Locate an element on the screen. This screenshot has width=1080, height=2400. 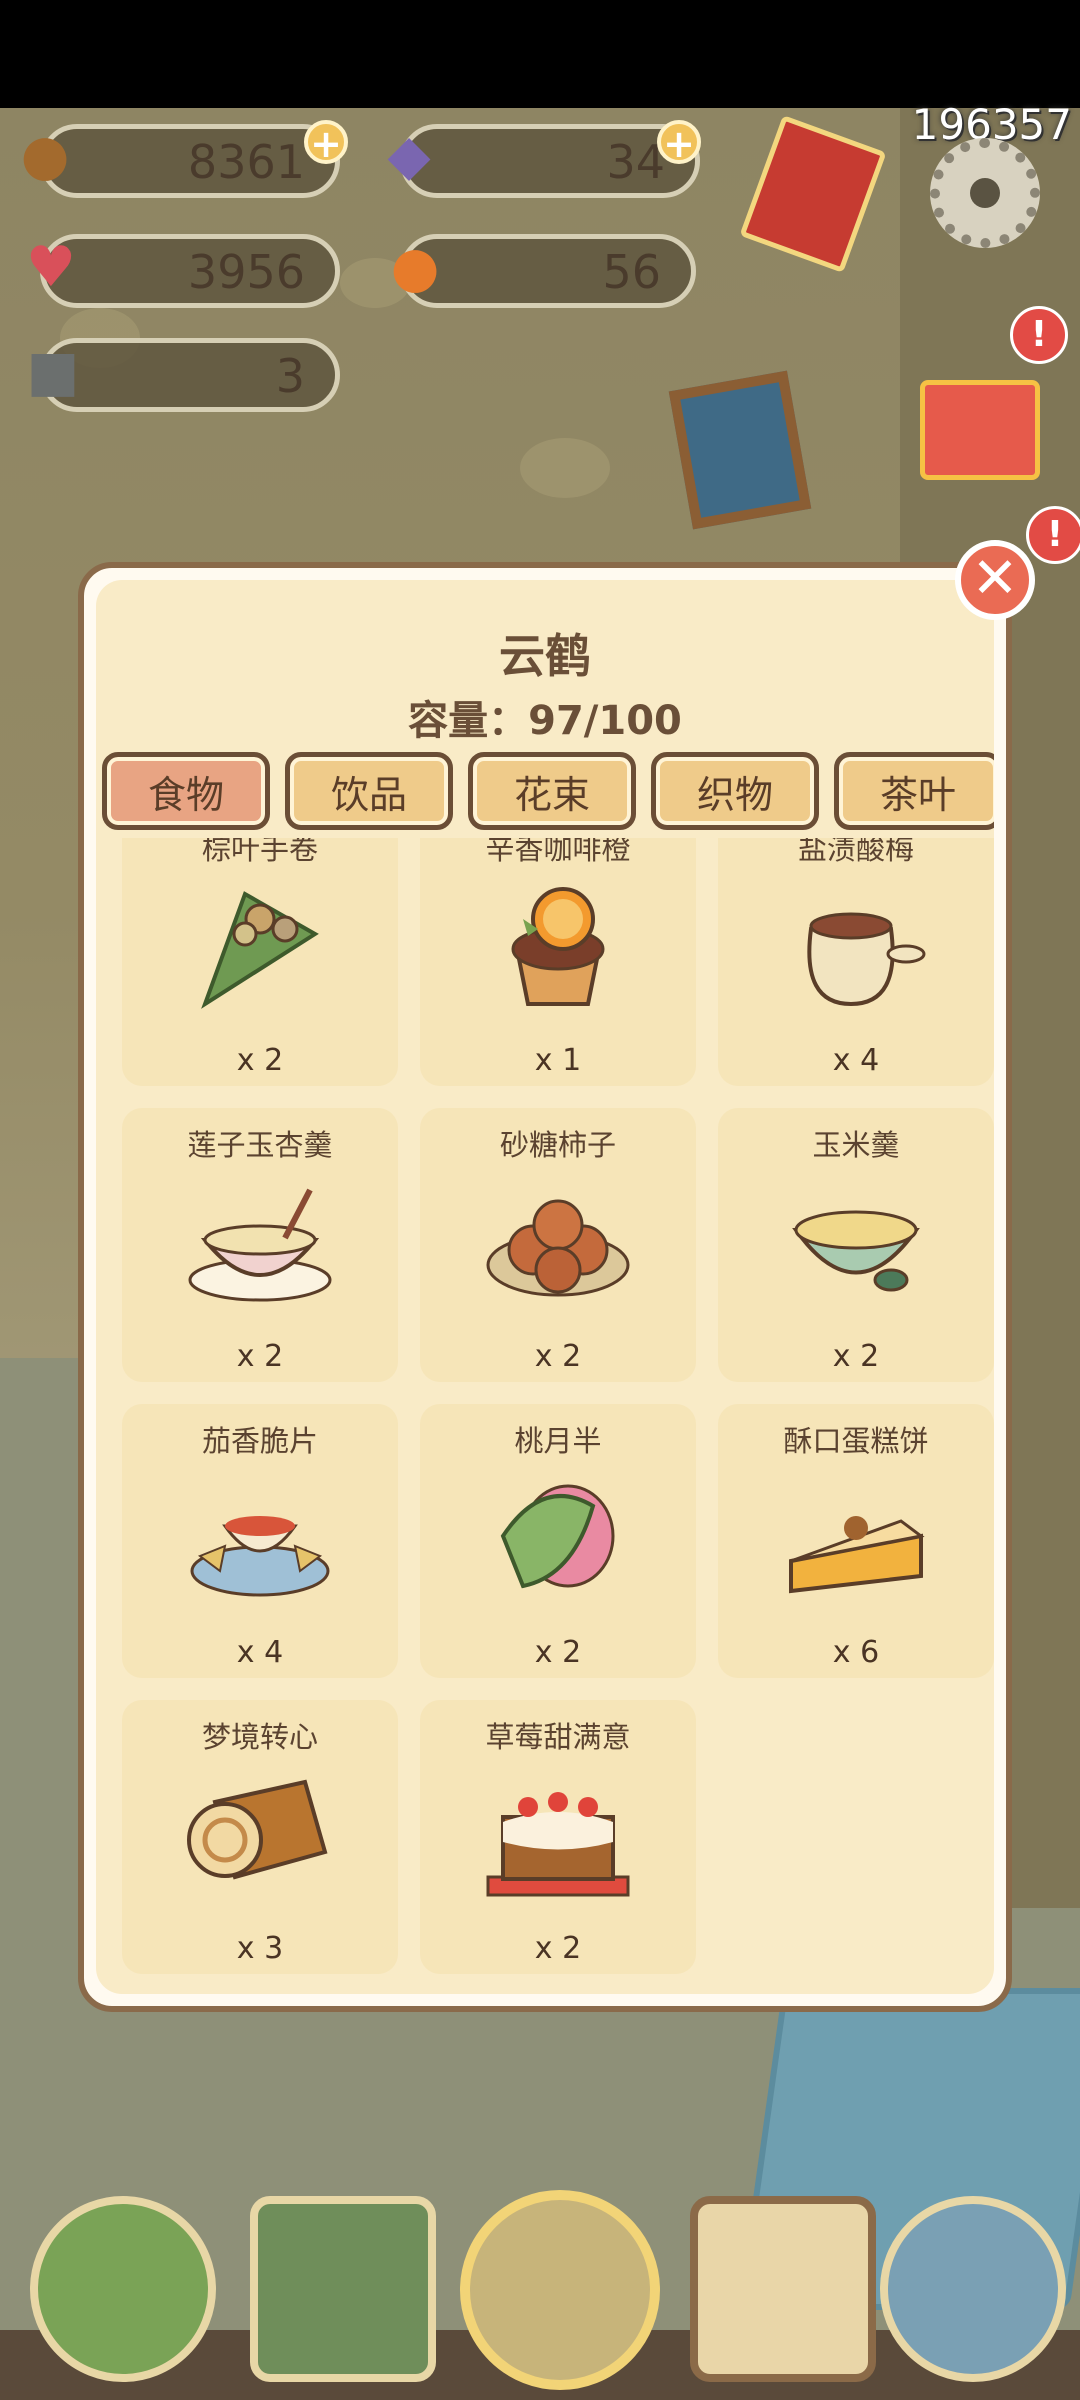
panel-title: 云鹤 is located at coordinates (545, 656).